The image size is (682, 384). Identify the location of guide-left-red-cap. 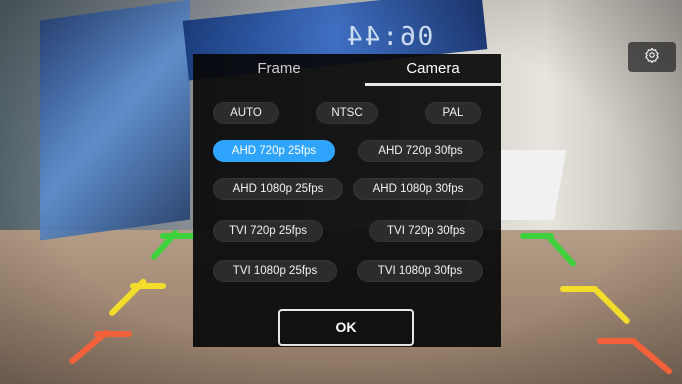
(113, 334).